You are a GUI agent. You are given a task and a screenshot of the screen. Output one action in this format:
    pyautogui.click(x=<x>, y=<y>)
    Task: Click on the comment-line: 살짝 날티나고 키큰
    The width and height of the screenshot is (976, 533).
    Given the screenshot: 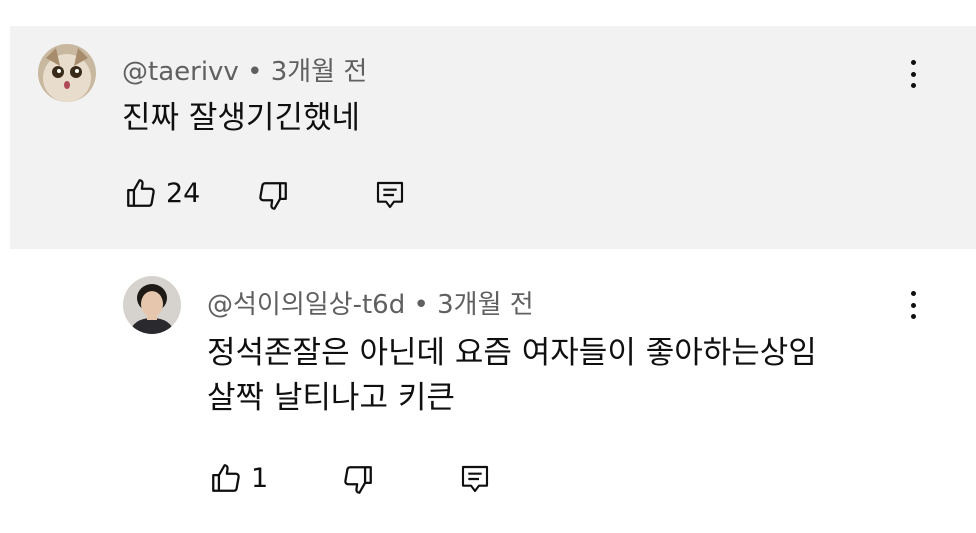 What is the action you would take?
    pyautogui.click(x=331, y=398)
    